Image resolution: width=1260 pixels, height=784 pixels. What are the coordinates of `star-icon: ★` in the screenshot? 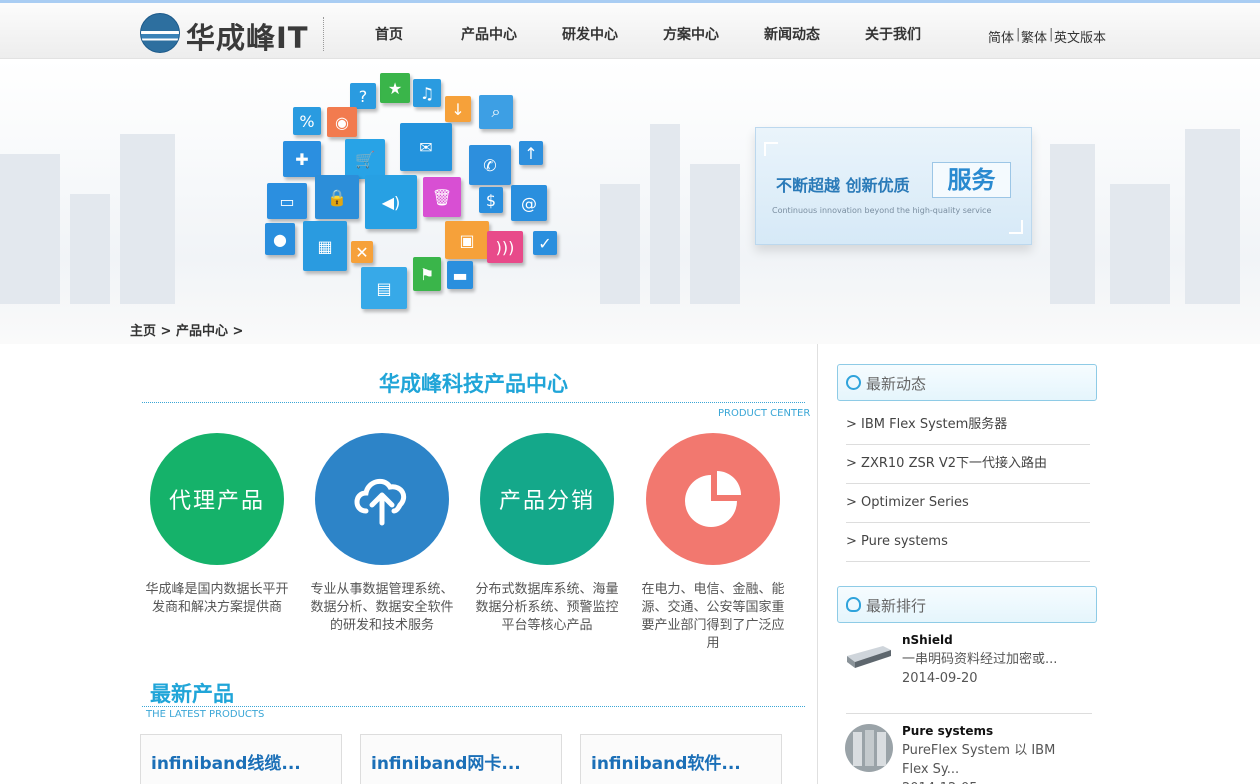 It's located at (395, 88).